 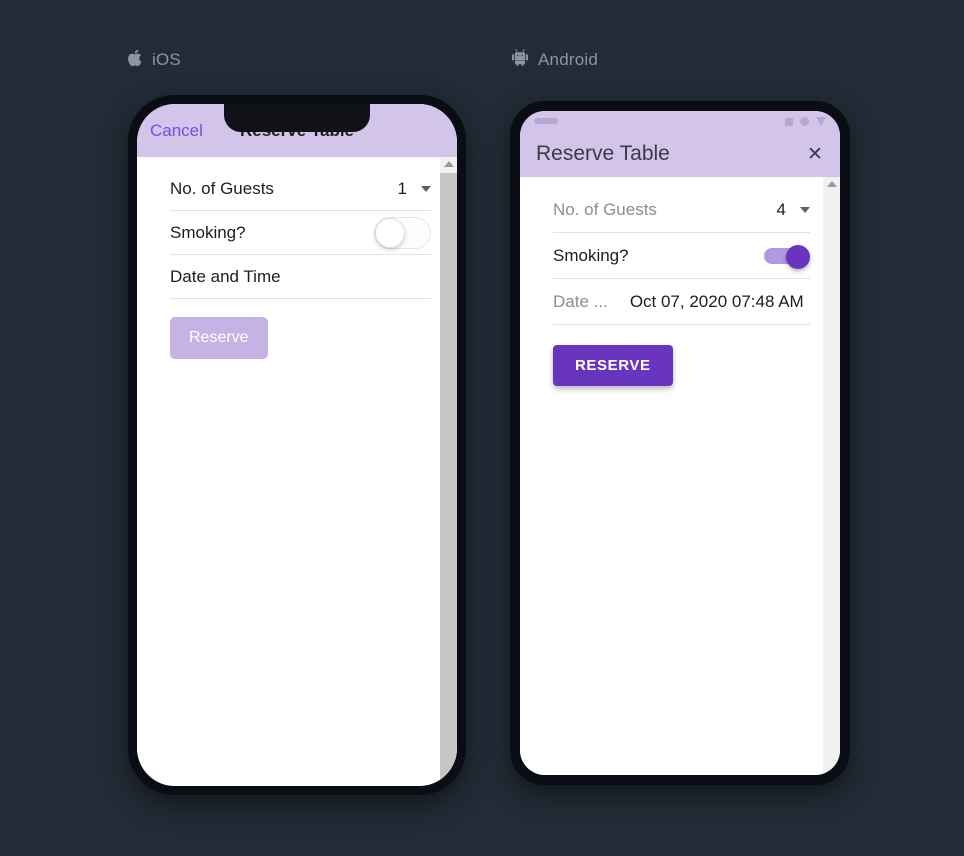 What do you see at coordinates (568, 59) in the screenshot?
I see `platform-label-text-android: Android` at bounding box center [568, 59].